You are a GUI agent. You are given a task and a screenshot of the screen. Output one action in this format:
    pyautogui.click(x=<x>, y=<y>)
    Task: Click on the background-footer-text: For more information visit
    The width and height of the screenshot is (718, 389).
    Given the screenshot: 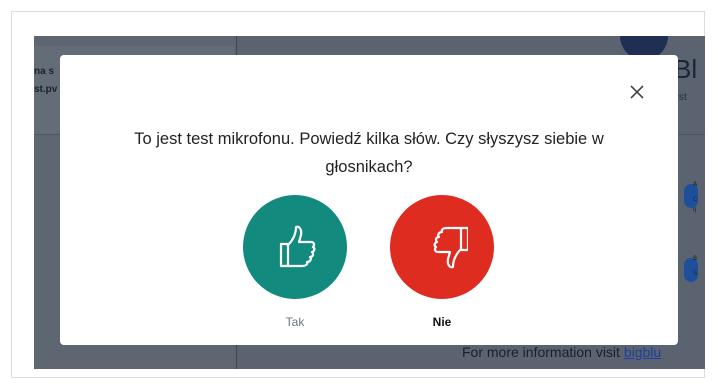 What is the action you would take?
    pyautogui.click(x=543, y=352)
    